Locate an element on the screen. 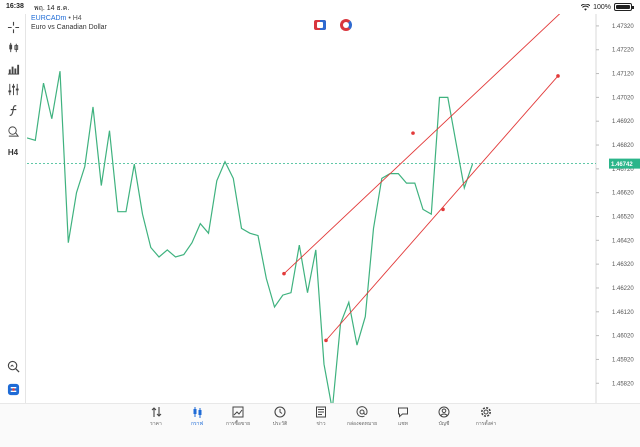 The image size is (640, 447). price-tick-label: 1.46520 is located at coordinates (623, 218).